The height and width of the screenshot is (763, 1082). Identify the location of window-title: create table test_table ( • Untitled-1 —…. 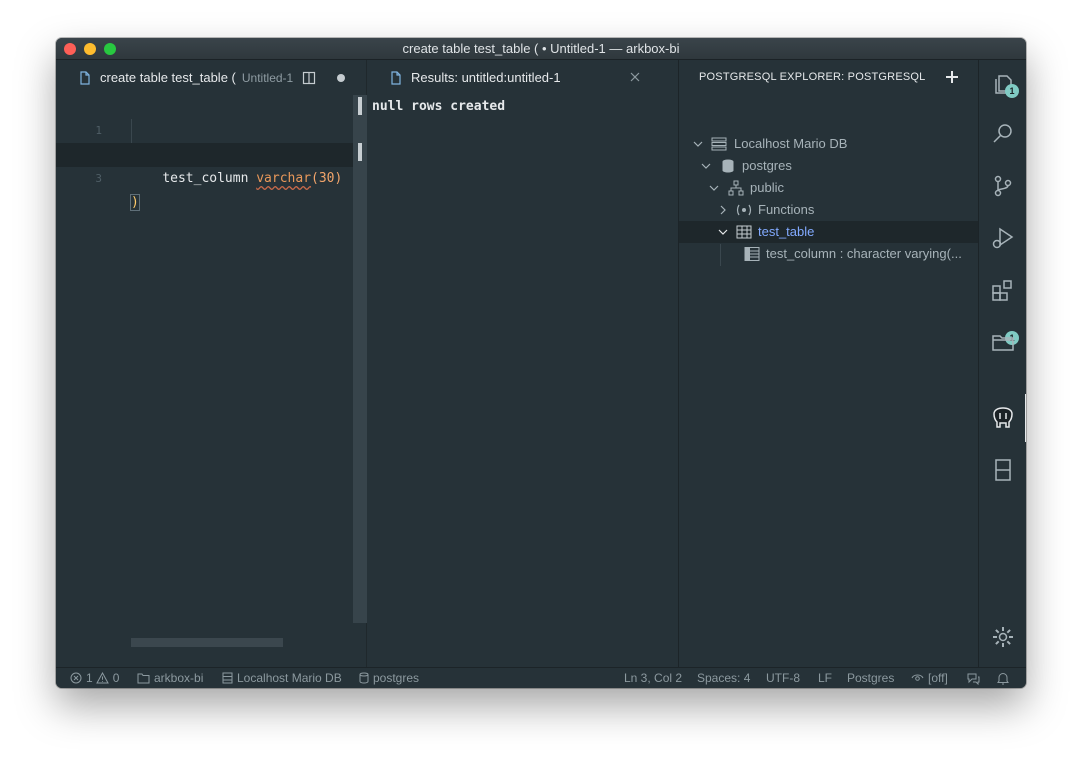
(541, 48).